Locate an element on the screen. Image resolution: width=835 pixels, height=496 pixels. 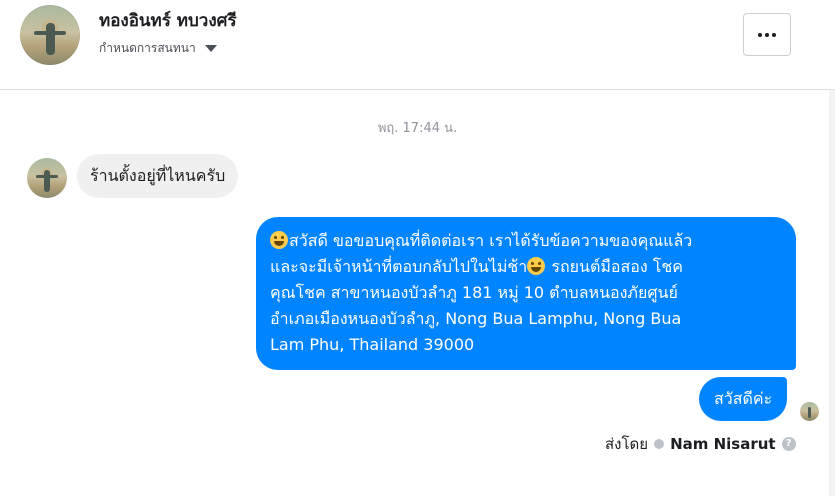
sender-avatar is located at coordinates (47, 178).